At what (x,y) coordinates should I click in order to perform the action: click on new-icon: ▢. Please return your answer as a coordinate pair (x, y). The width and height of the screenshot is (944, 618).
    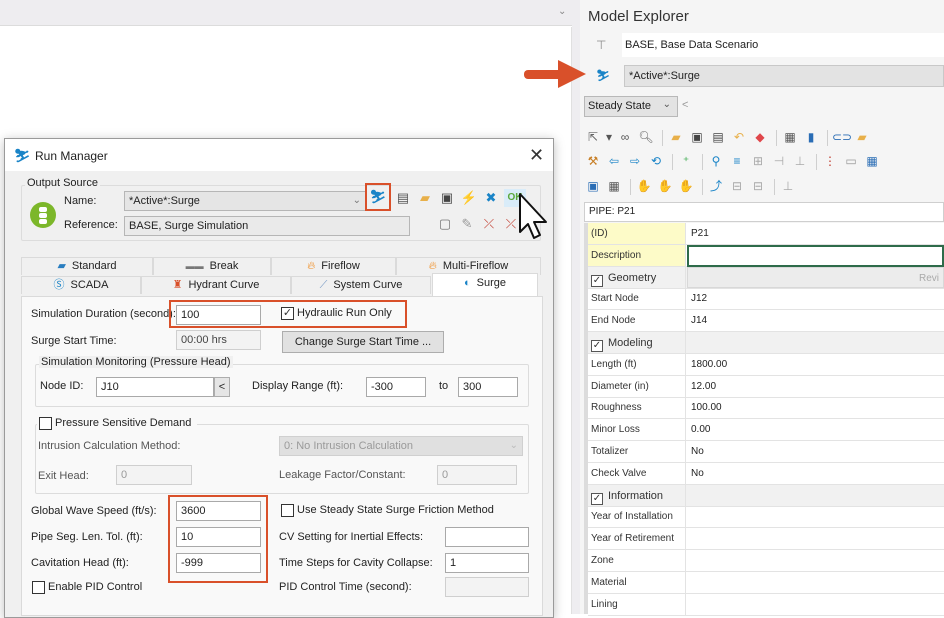
    Looking at the image, I should click on (445, 224).